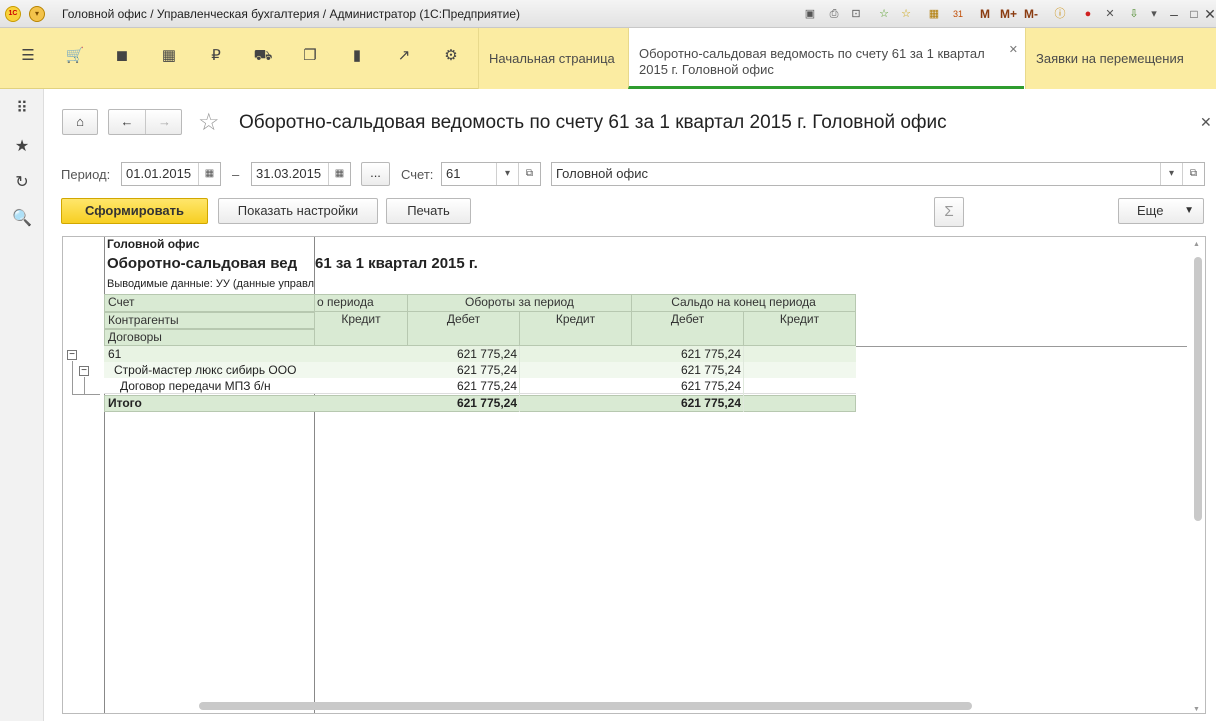 This screenshot has width=1216, height=721. I want to click on ruble-icon: ₽, so click(216, 56).